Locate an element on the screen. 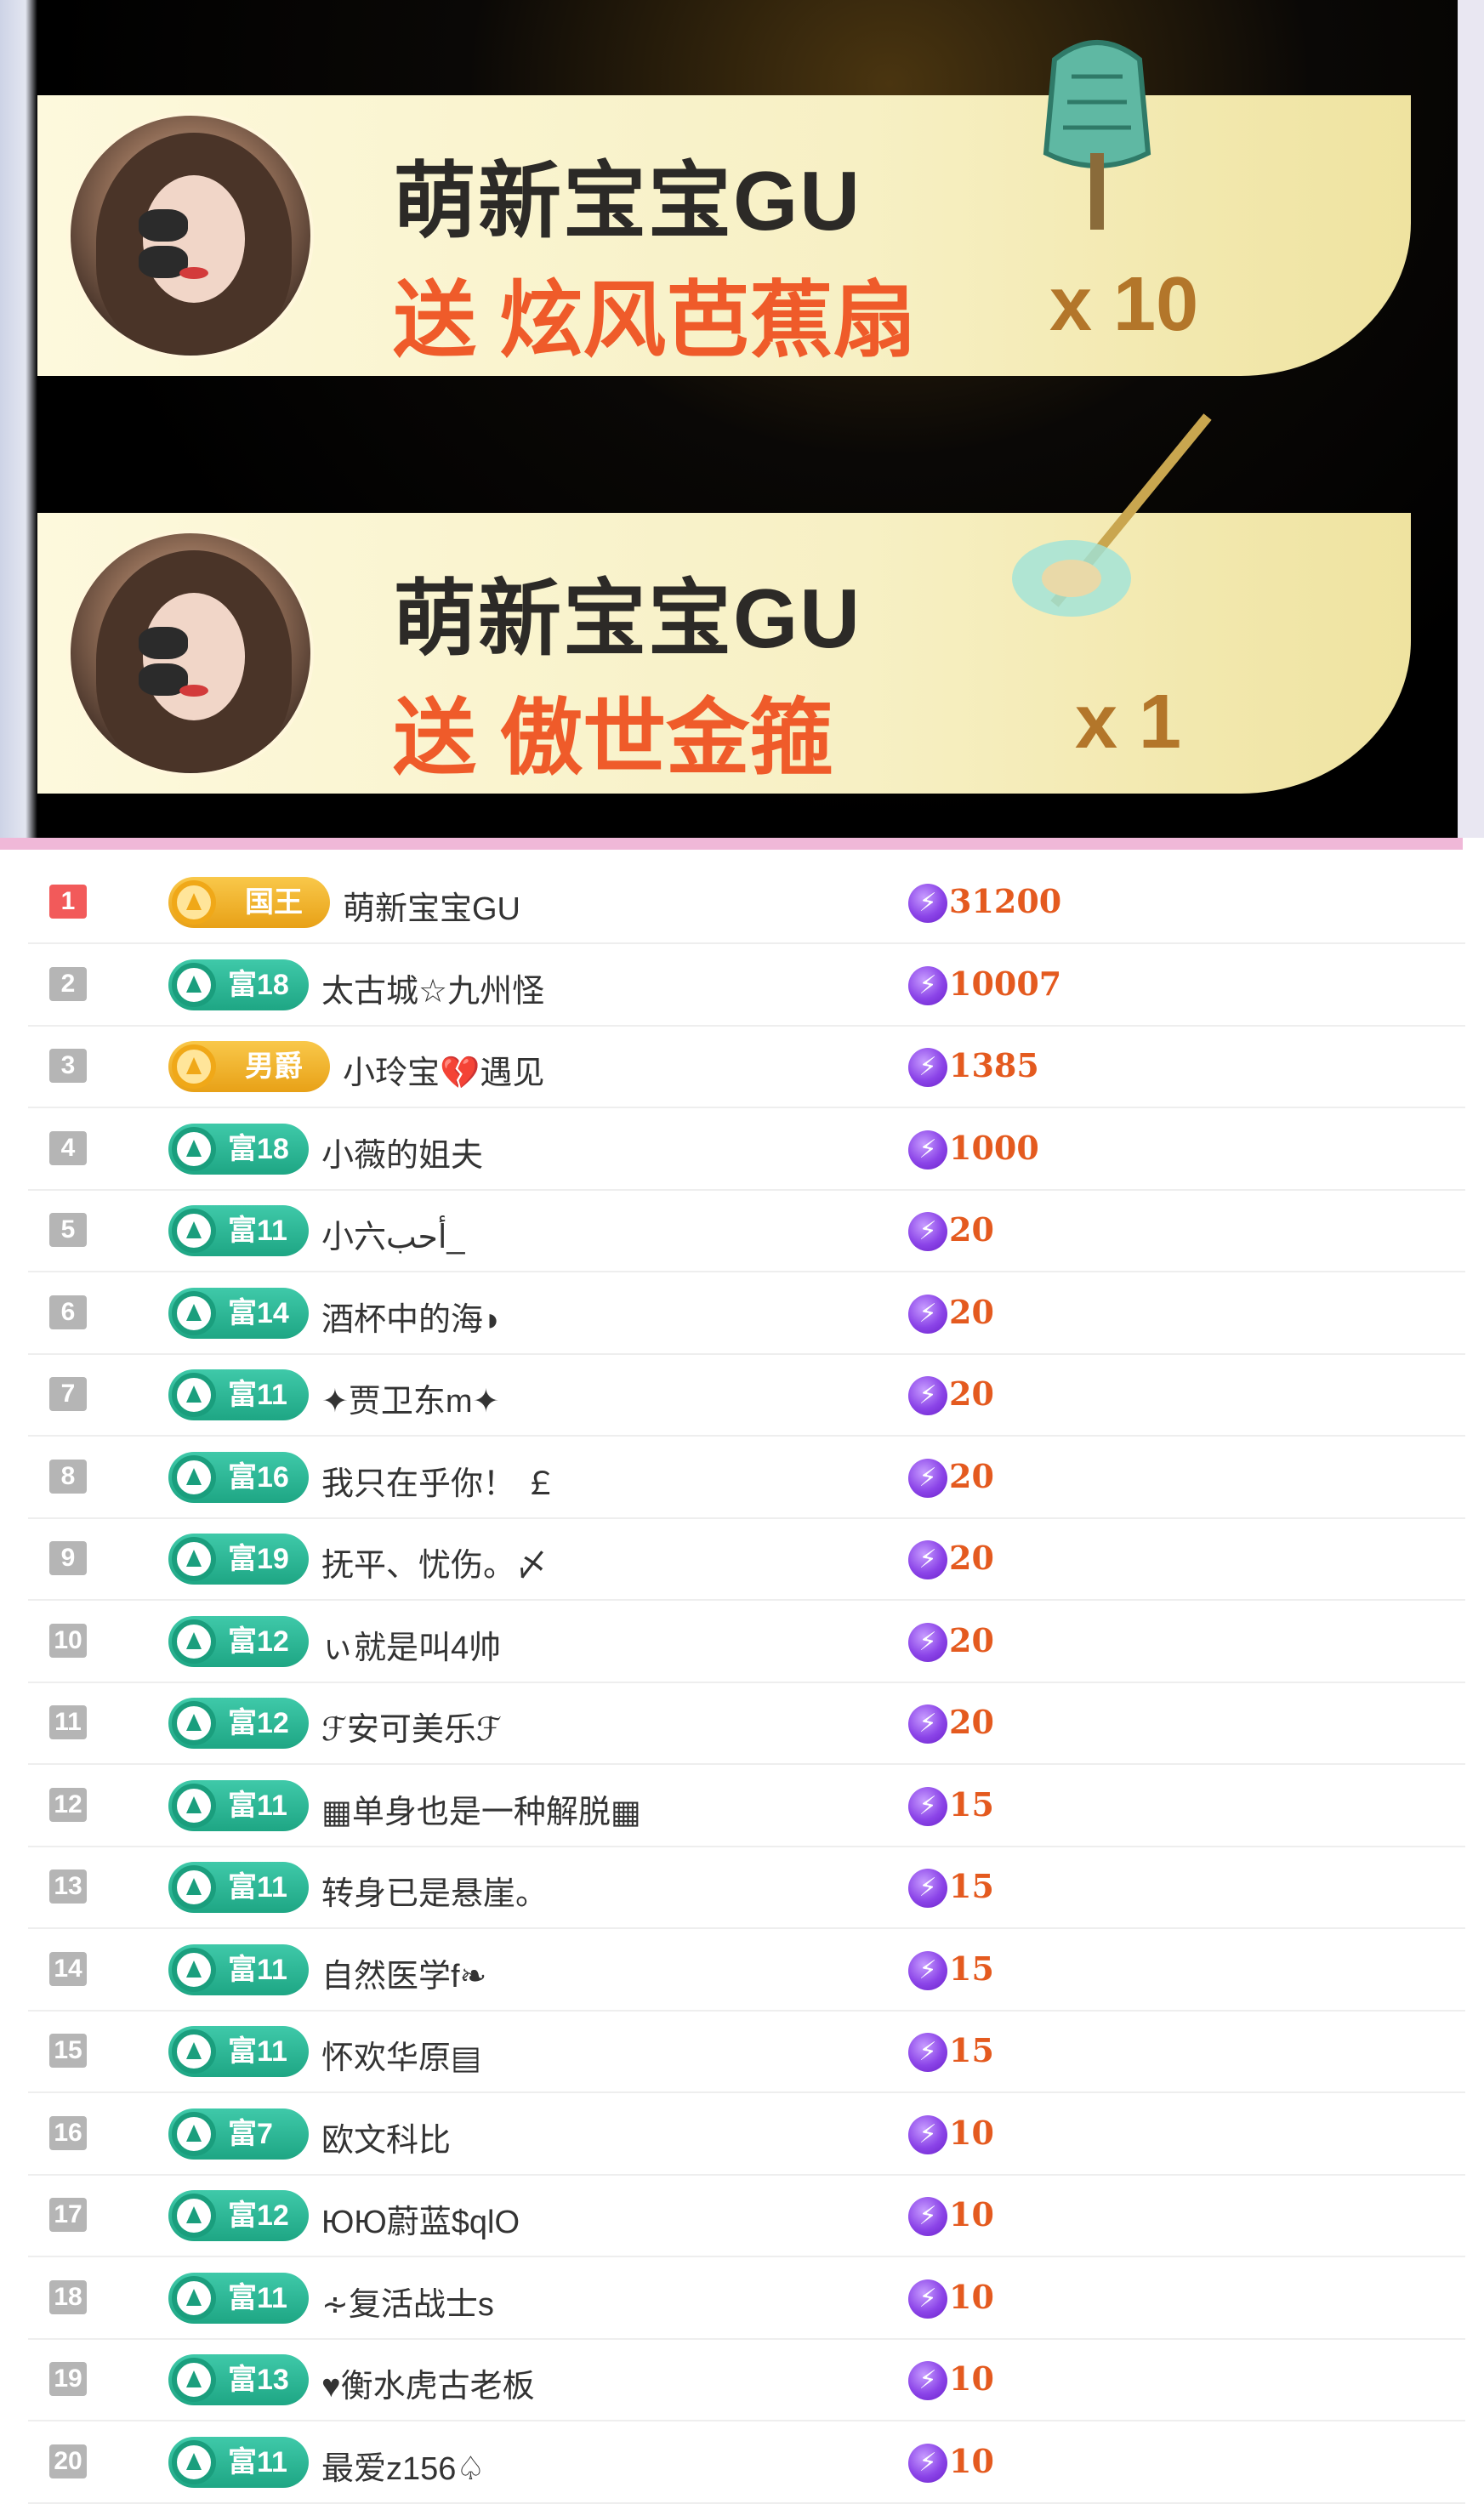  table-row: 4 富18 小薇的姐夫 ⚡ 1000 is located at coordinates (747, 1150).